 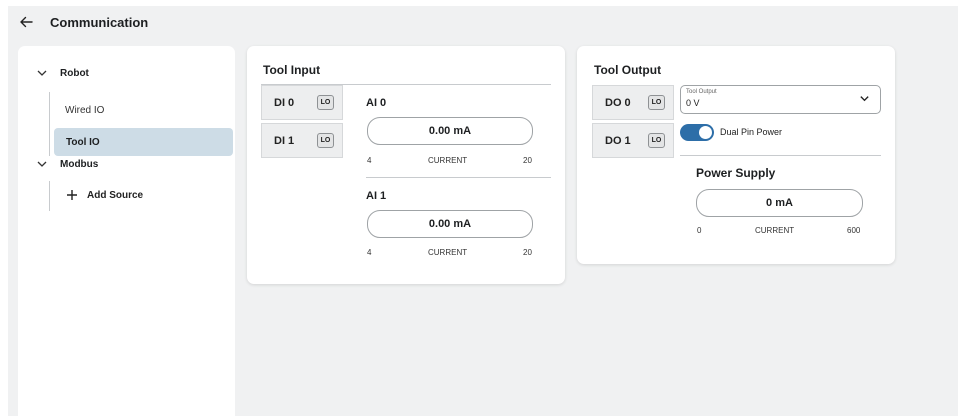 I want to click on ai-0-min: 4, so click(x=369, y=160).